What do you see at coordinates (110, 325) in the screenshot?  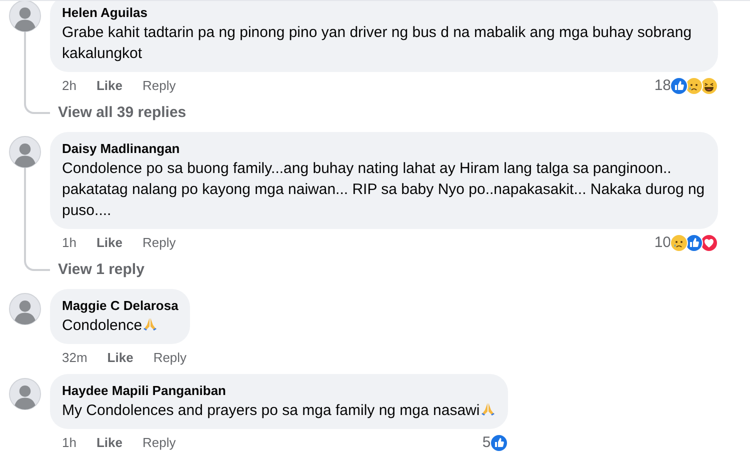 I see `comment-text: Condolence` at bounding box center [110, 325].